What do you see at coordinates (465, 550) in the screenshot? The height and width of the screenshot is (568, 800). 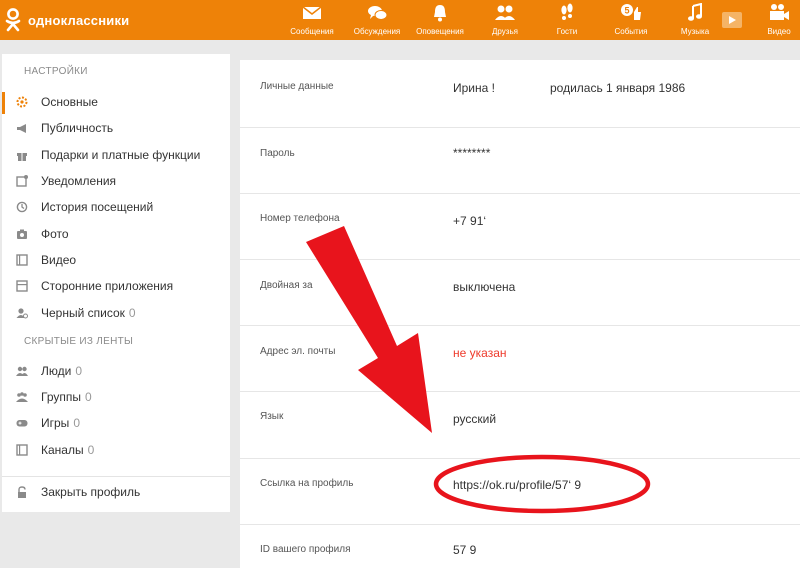 I see `profile-id: 57 9` at bounding box center [465, 550].